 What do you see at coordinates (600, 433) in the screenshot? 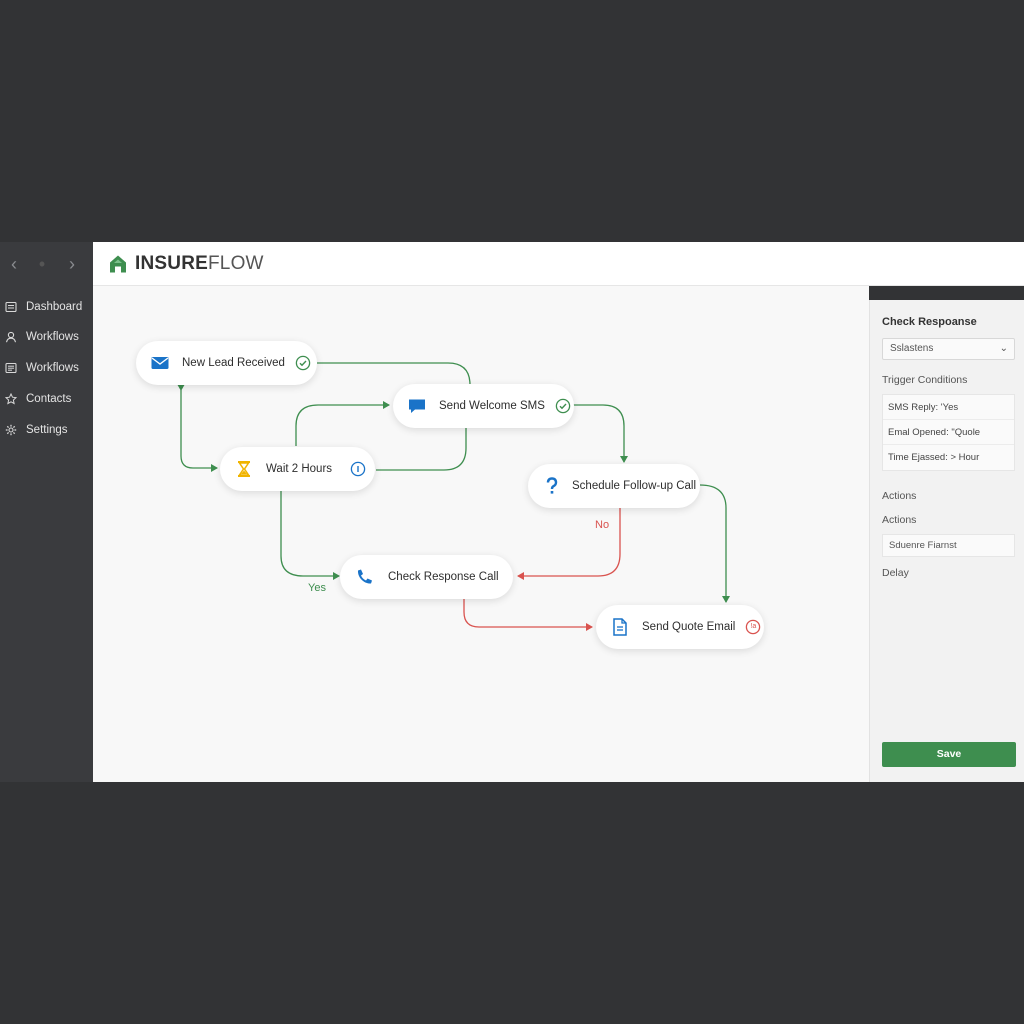
I see `connector-sms-to-schedule` at bounding box center [600, 433].